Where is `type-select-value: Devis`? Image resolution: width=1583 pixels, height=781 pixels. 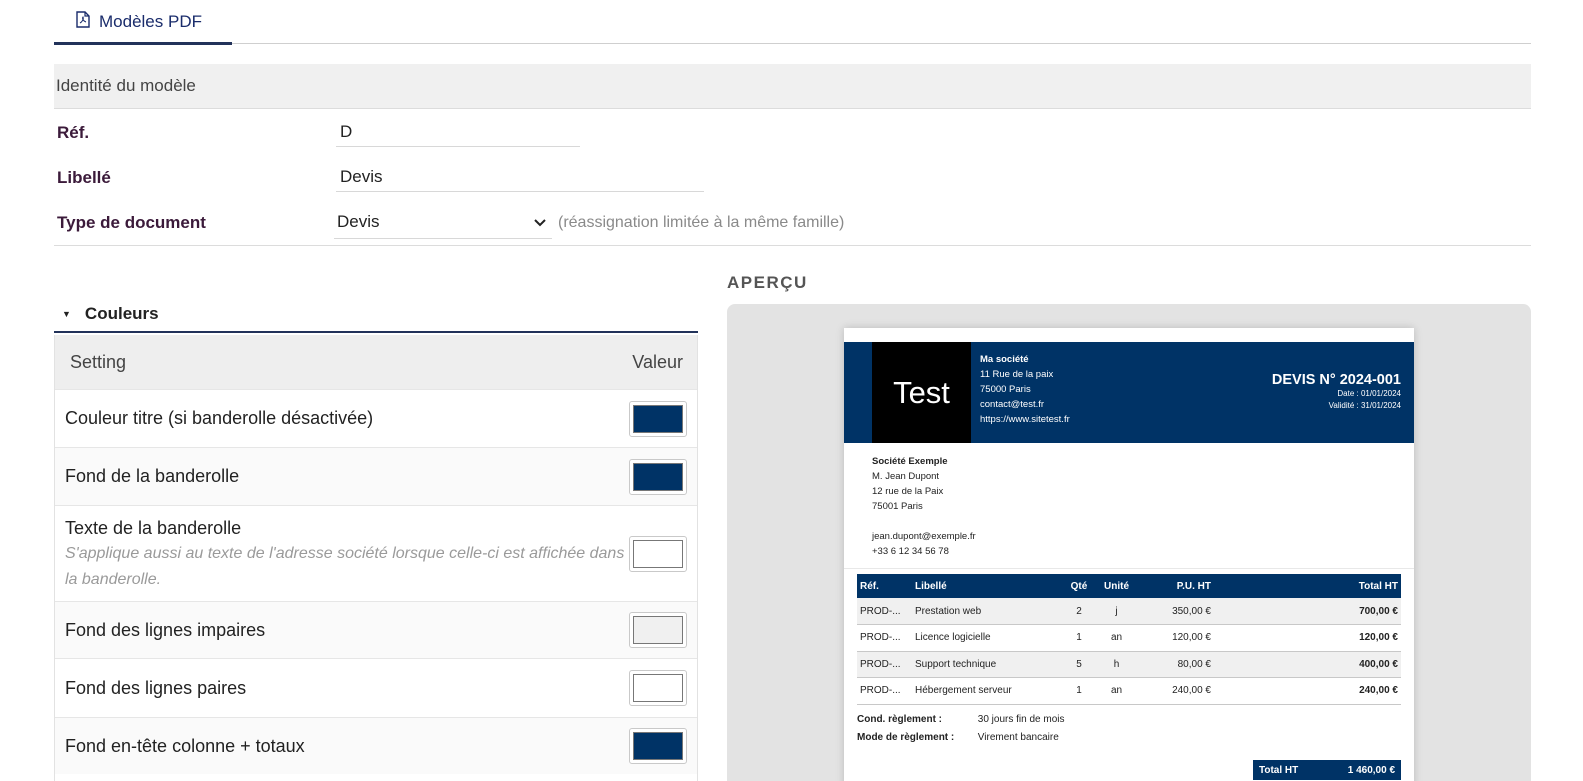
type-select-value: Devis is located at coordinates (358, 221).